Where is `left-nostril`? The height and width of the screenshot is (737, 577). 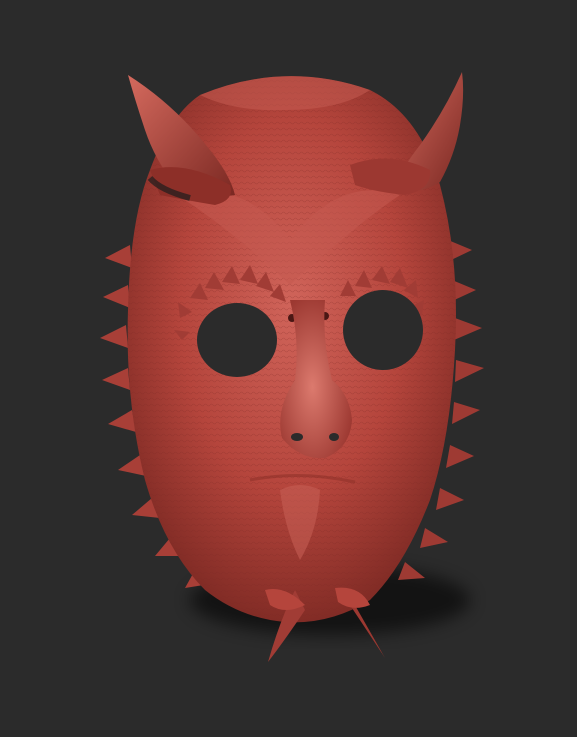 left-nostril is located at coordinates (297, 437).